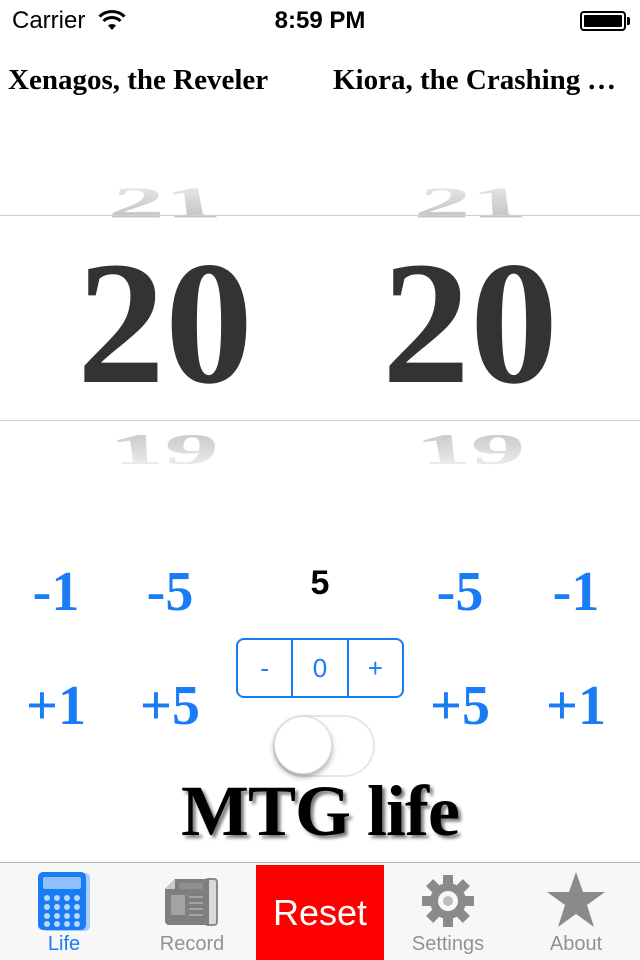 This screenshot has height=960, width=640. Describe the element at coordinates (480, 447) in the screenshot. I see `player-2-life-next: 19` at that location.